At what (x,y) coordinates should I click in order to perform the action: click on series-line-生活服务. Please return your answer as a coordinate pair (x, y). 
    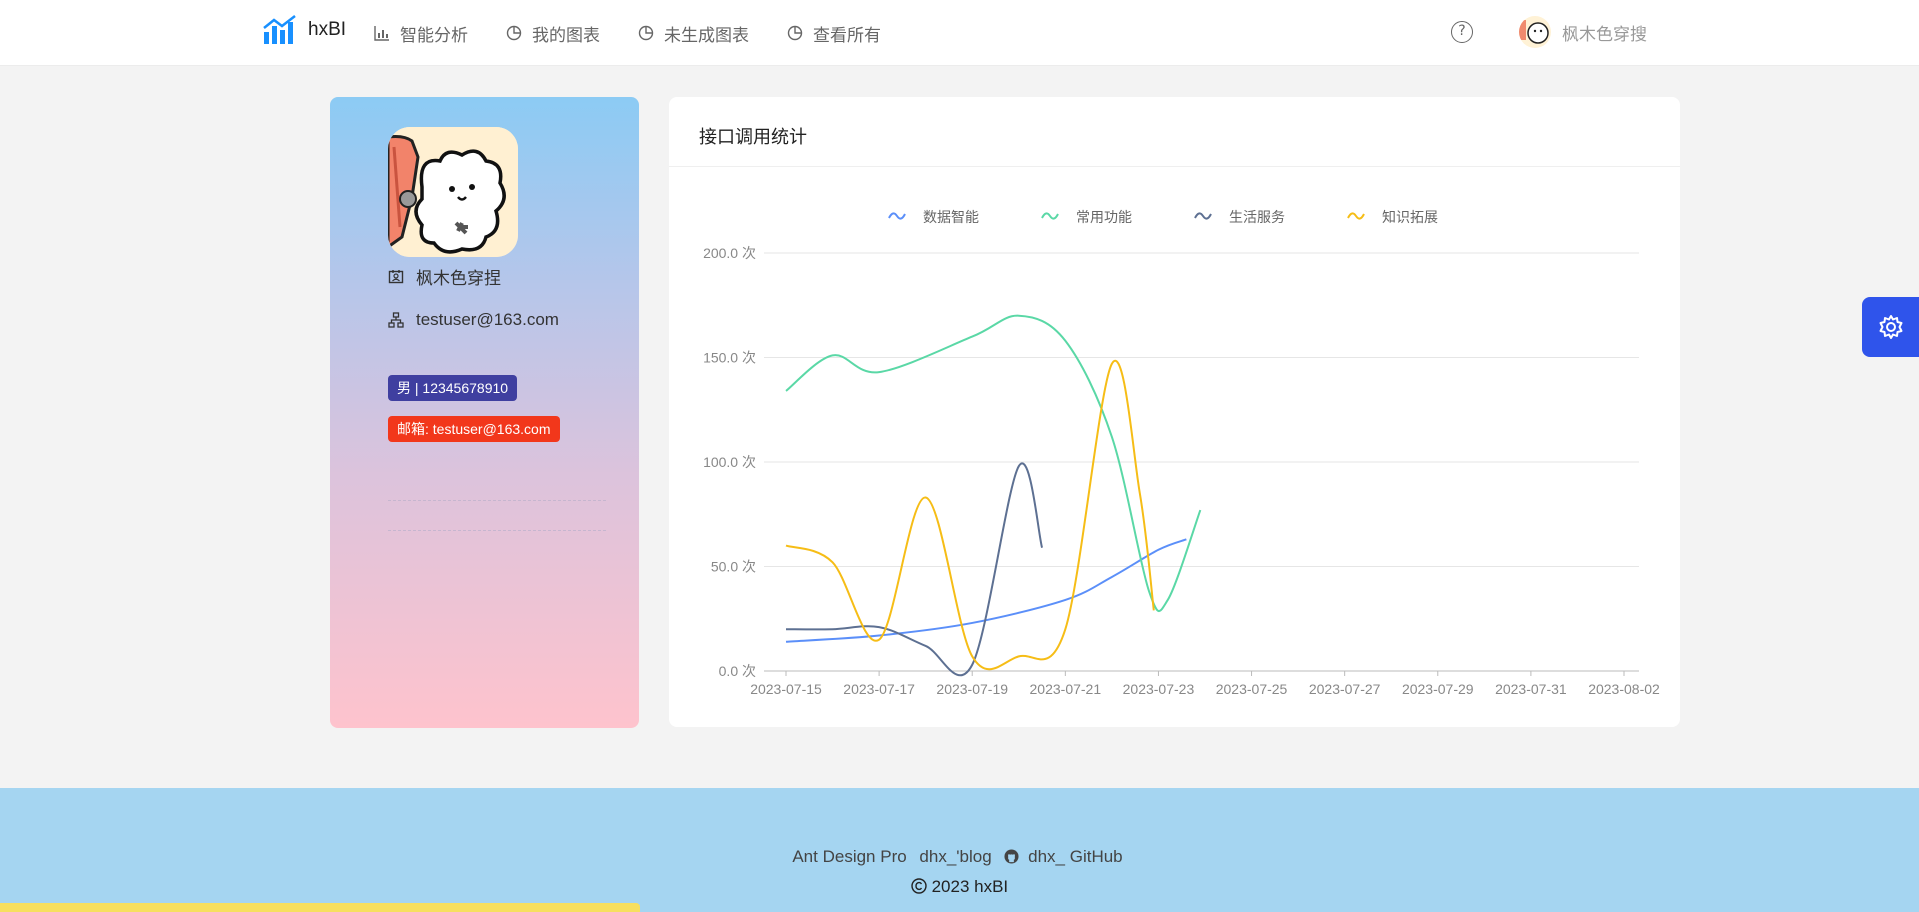
    Looking at the image, I should click on (914, 569).